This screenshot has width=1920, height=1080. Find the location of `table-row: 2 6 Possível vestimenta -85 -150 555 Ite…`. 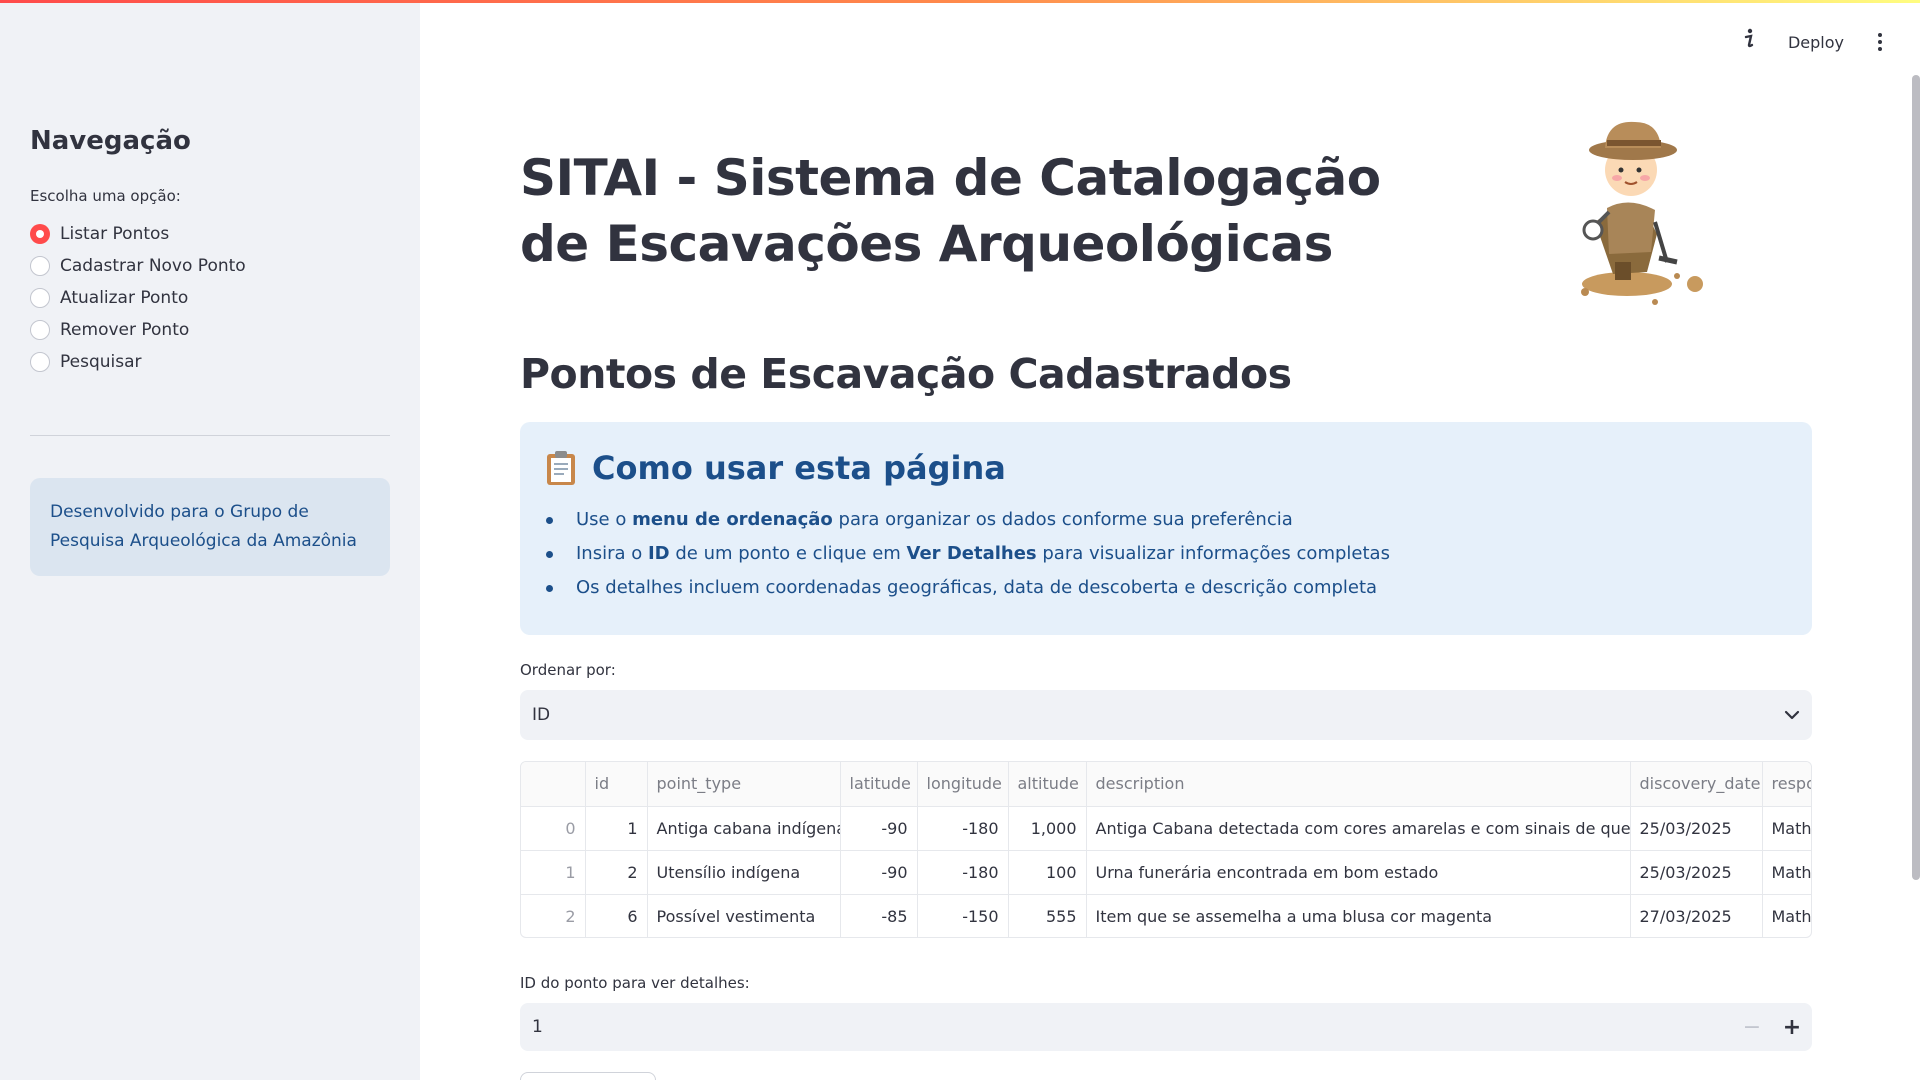

table-row: 2 6 Possível vestimenta -85 -150 555 Ite… is located at coordinates (1166, 915).